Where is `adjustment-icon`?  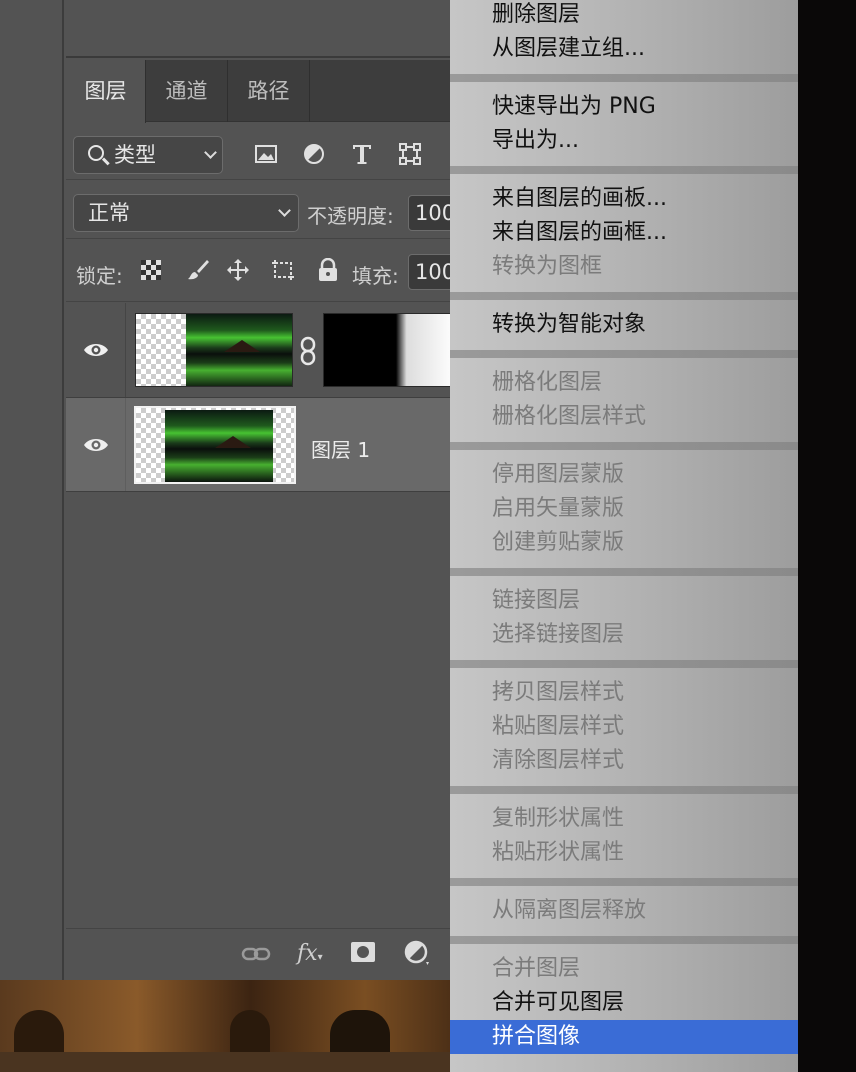
adjustment-icon is located at coordinates (418, 954).